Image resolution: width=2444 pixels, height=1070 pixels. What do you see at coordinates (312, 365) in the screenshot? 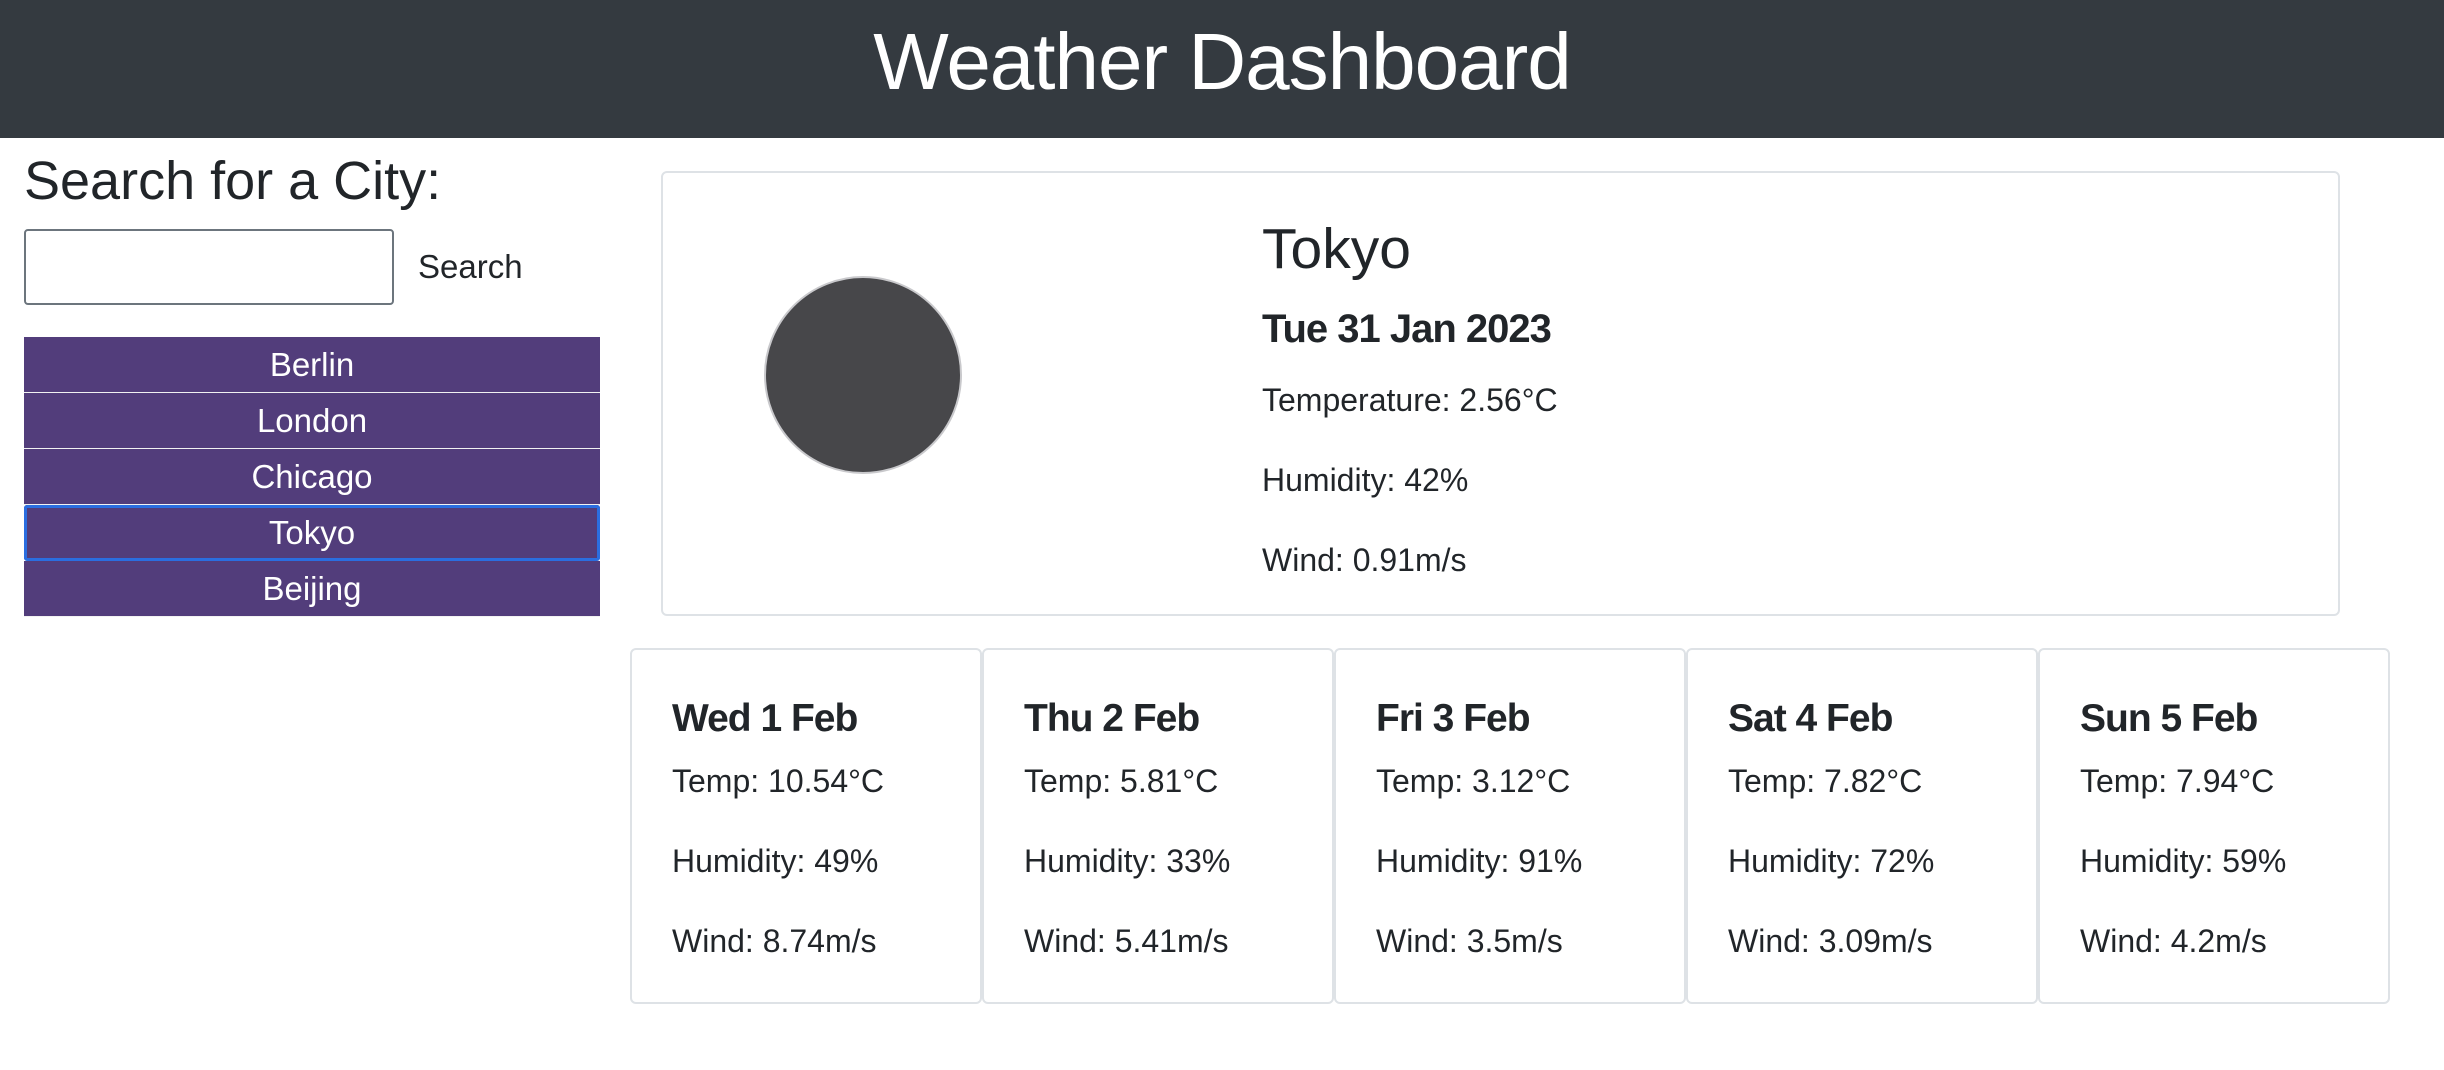
I see `history-city-button-berlin: Berlin` at bounding box center [312, 365].